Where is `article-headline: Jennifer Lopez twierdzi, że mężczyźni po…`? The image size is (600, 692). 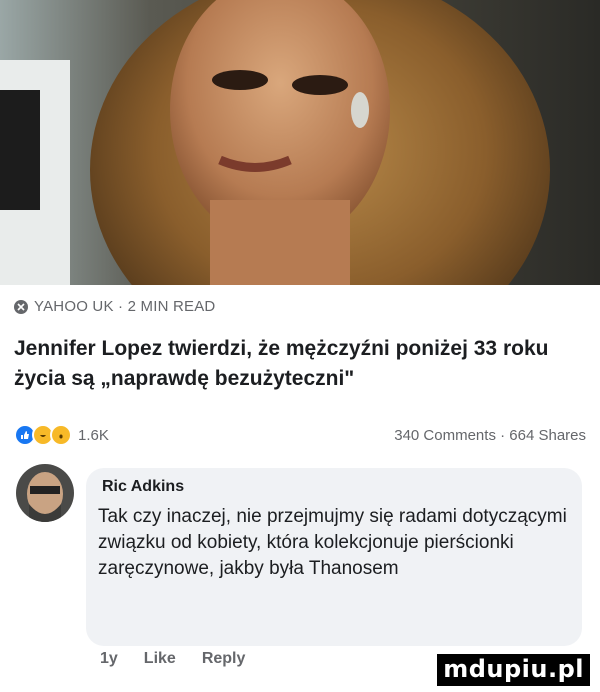 article-headline: Jennifer Lopez twierdzi, że mężczyźni po… is located at coordinates (299, 364).